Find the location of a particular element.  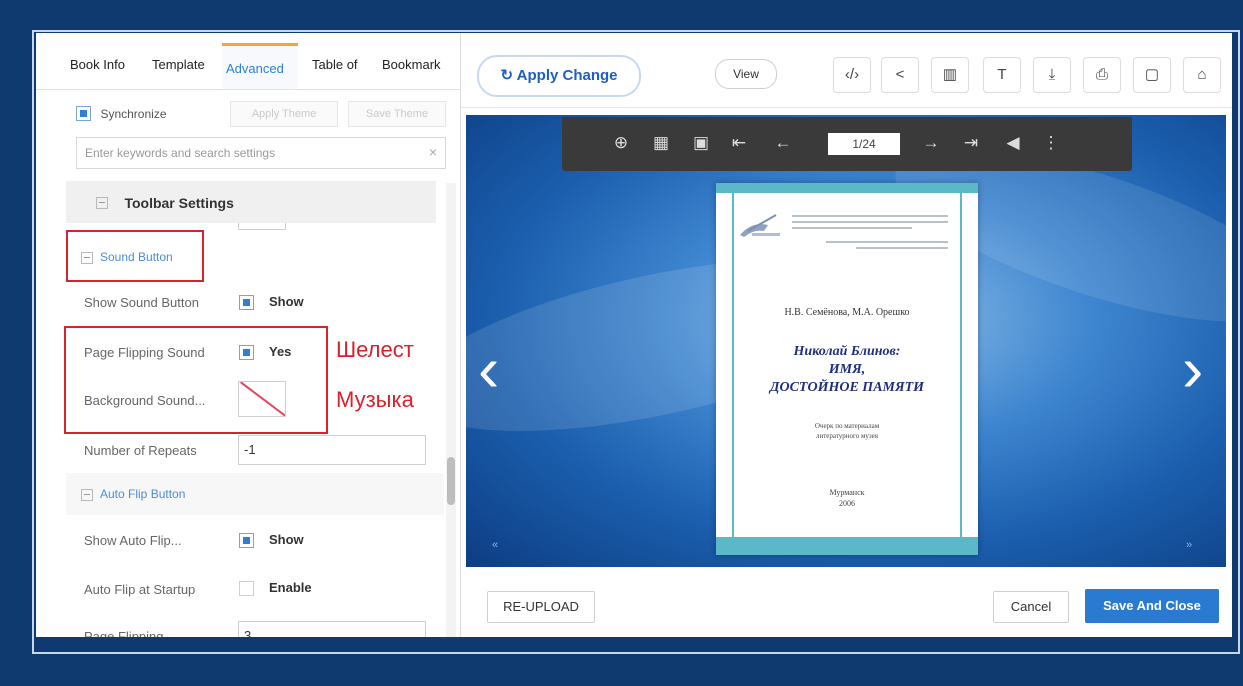

tab-template: Template is located at coordinates (178, 64).